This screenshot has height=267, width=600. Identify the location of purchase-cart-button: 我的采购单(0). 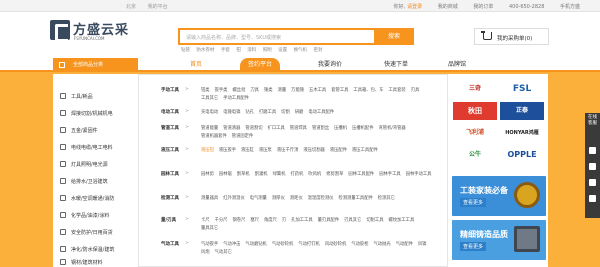
(511, 36).